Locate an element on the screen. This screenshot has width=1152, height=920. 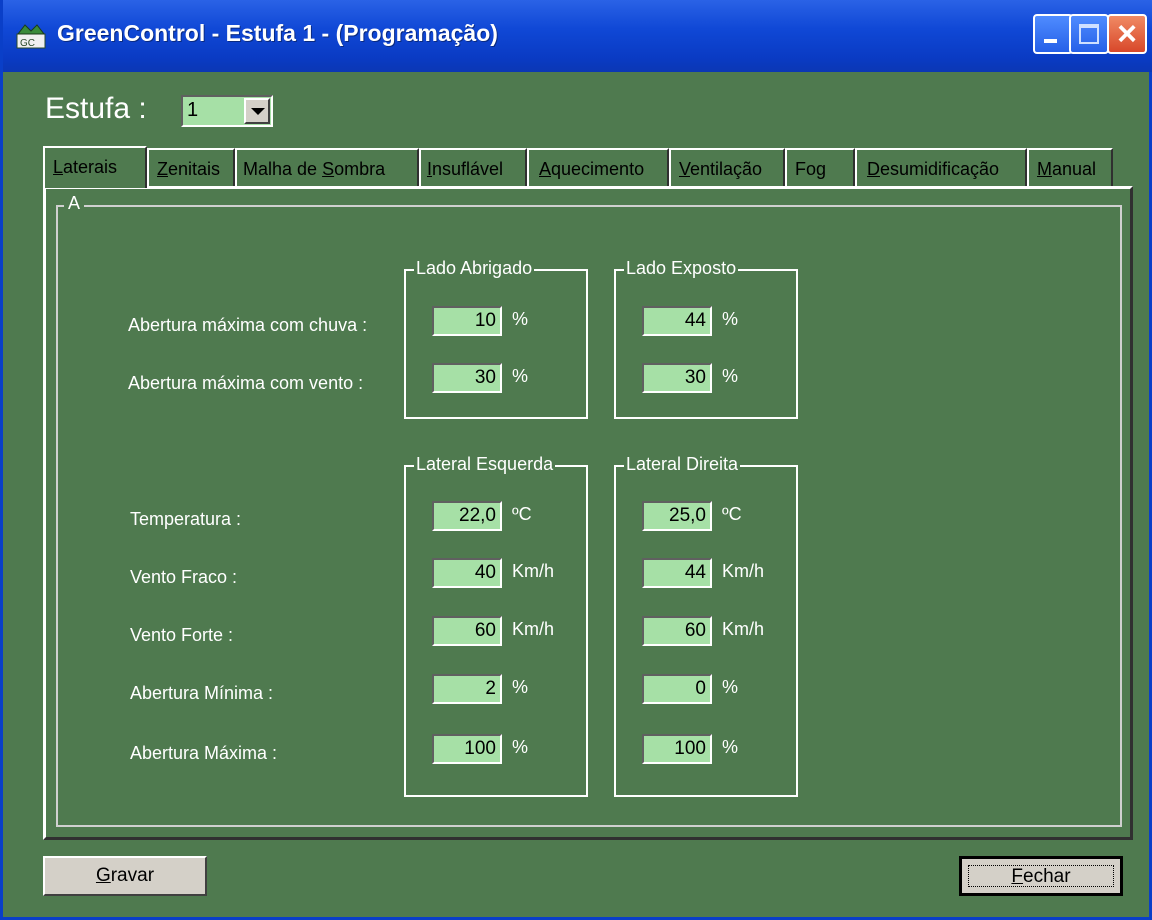
gravar-hotkey: G is located at coordinates (103, 875).